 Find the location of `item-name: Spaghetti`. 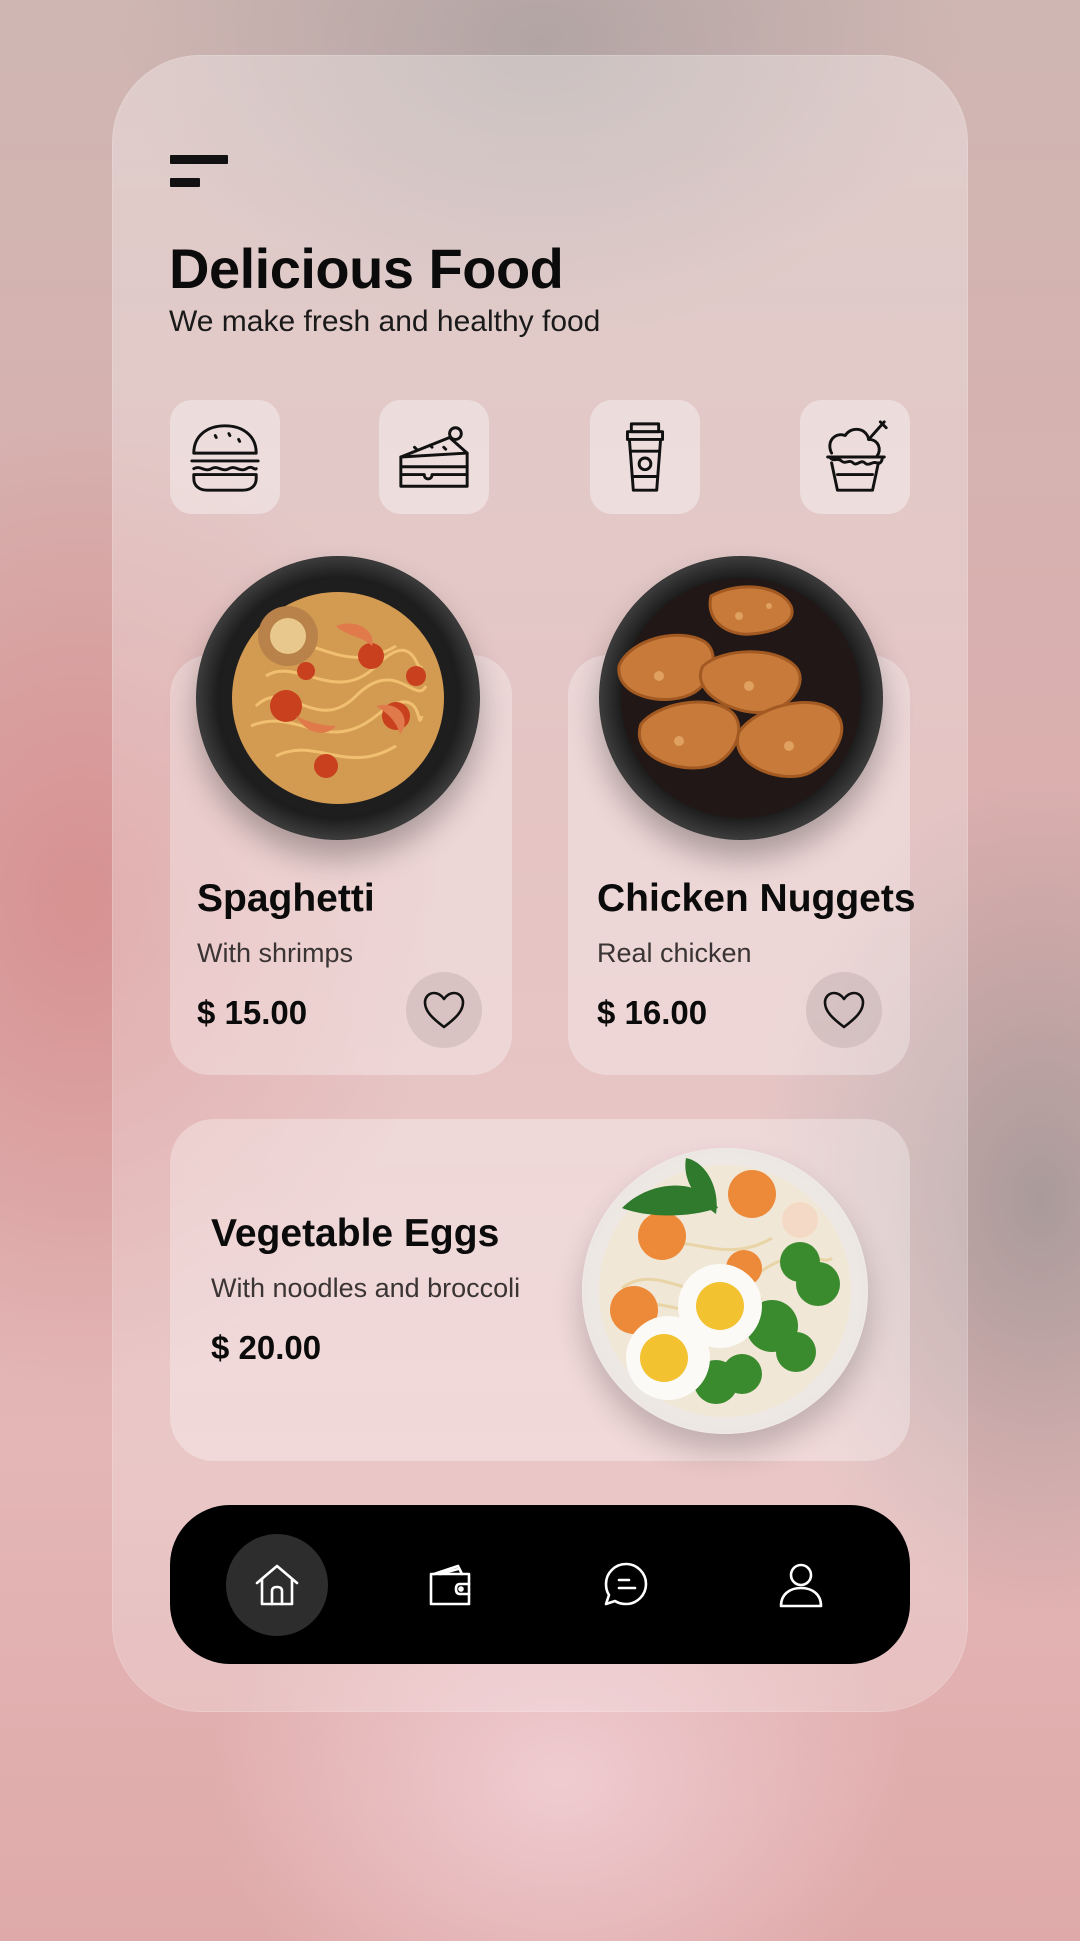

item-name: Spaghetti is located at coordinates (286, 898).